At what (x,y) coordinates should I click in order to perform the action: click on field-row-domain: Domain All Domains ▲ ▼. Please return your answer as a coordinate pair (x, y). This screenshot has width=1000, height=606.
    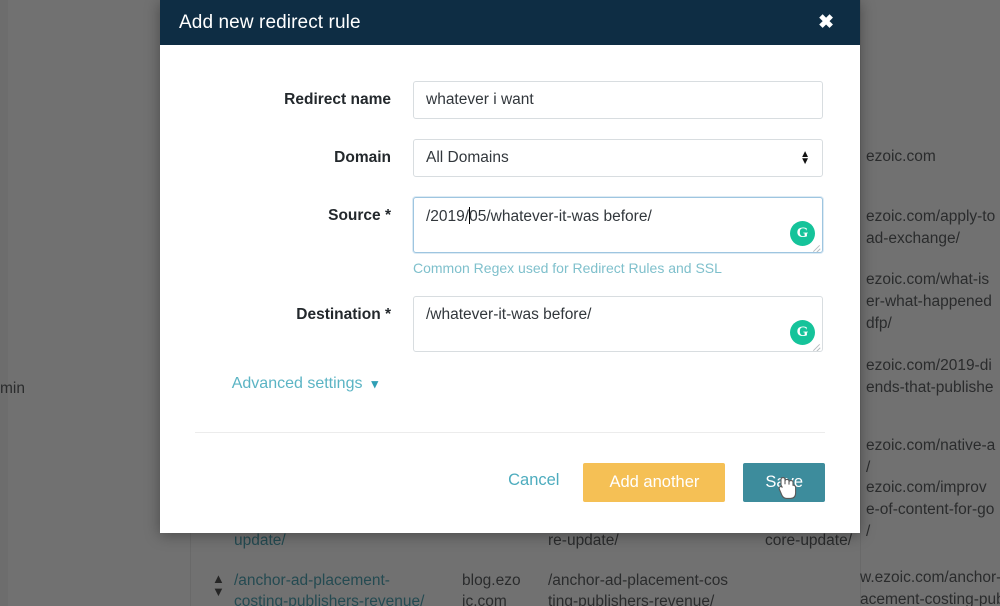
    Looking at the image, I should click on (510, 158).